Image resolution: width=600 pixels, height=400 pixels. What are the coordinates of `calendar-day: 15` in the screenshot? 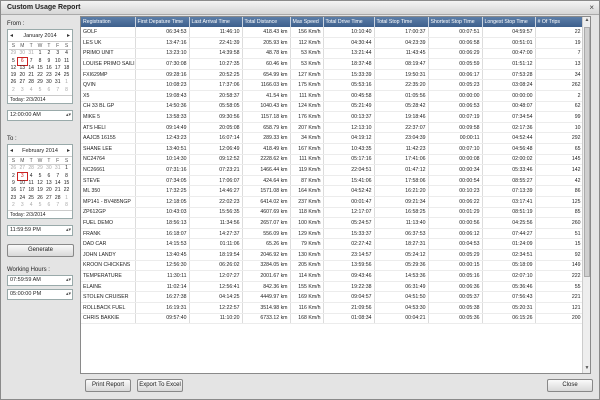 It's located at (66, 183).